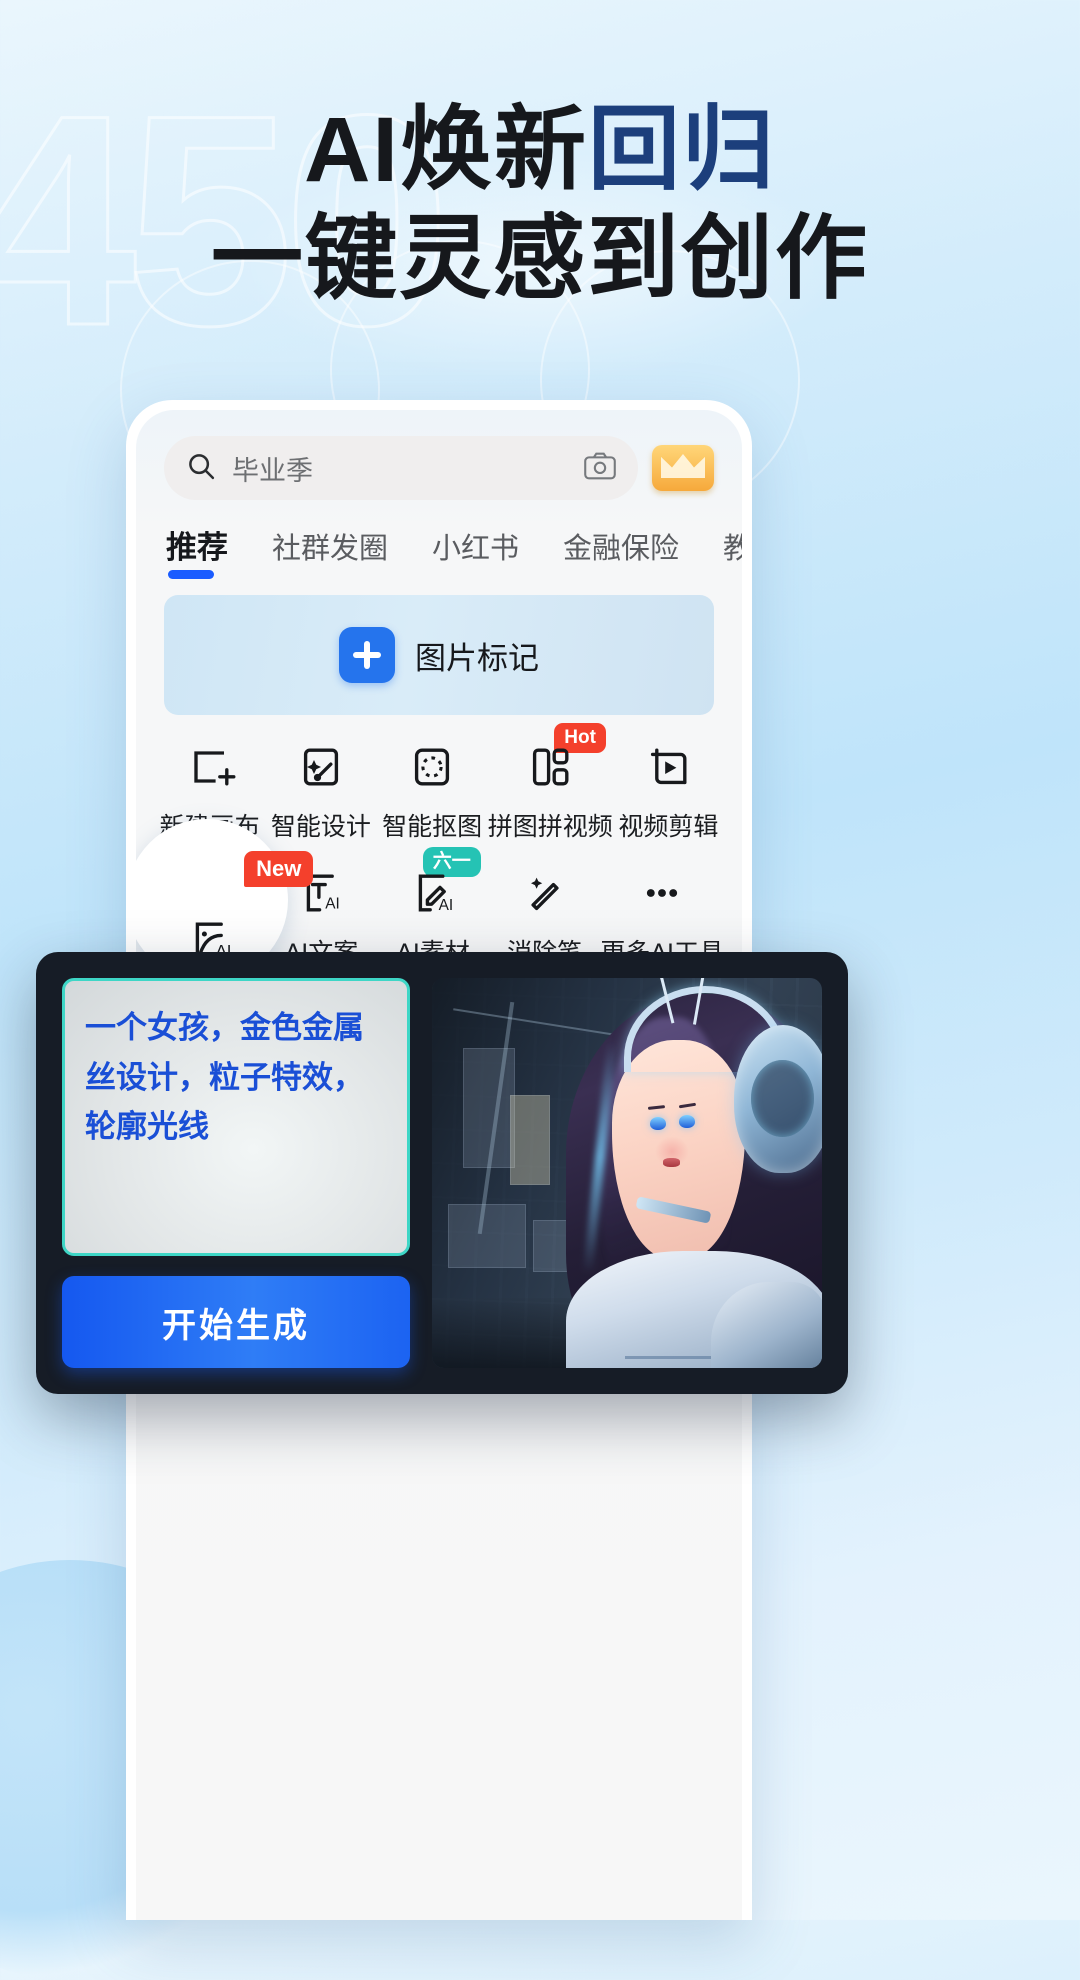 The height and width of the screenshot is (1980, 1080). What do you see at coordinates (445, 150) in the screenshot?
I see `headline-line-1-part-a: AI焕新` at bounding box center [445, 150].